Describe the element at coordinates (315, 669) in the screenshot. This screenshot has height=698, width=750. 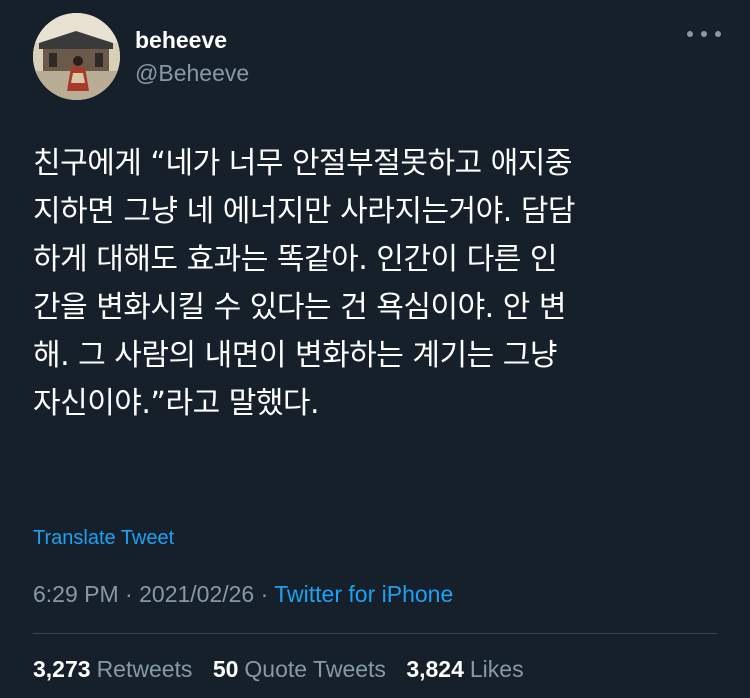
I see `quote-tweets-label: Quote Tweets` at that location.